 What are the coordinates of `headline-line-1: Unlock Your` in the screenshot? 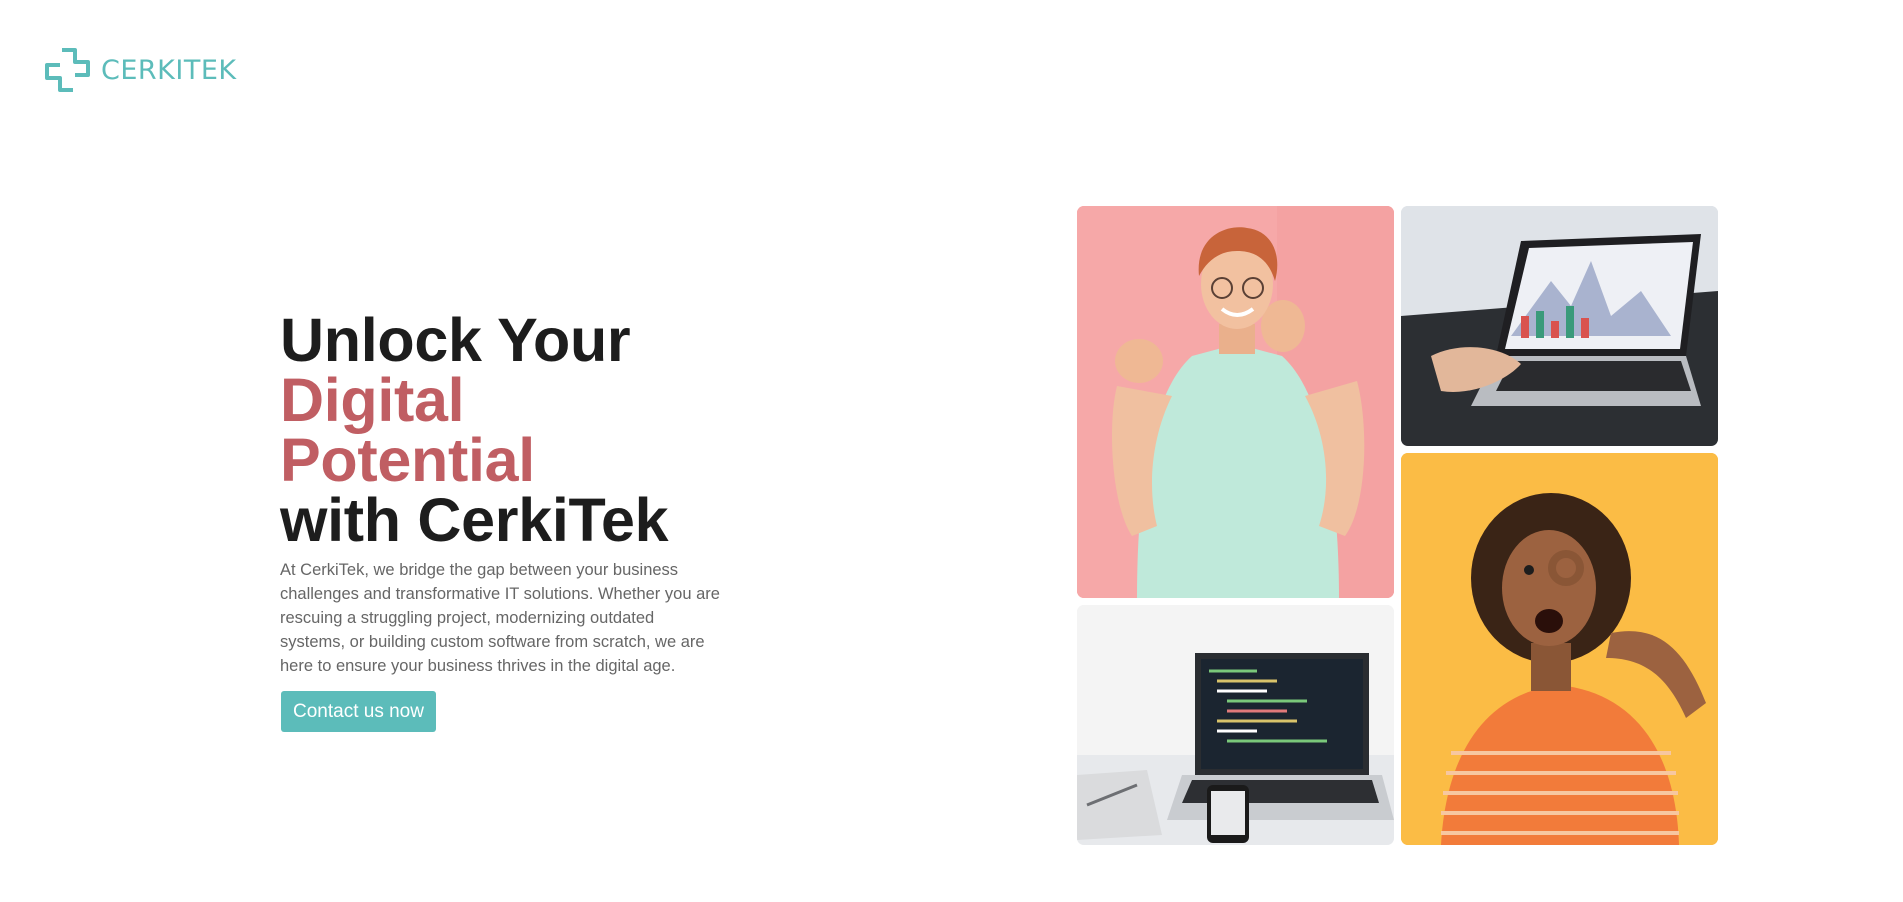 It's located at (455, 340).